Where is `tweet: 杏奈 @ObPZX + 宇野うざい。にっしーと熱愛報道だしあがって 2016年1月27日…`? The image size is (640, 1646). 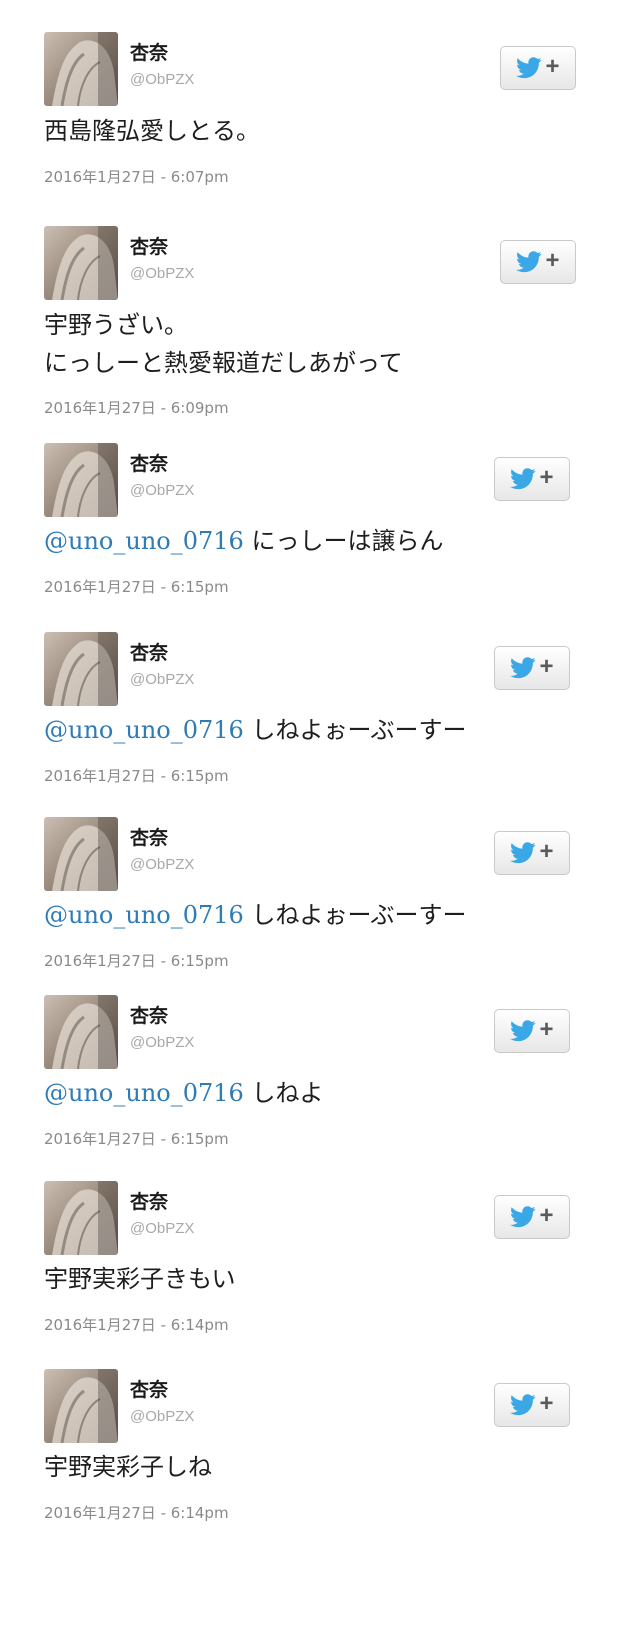 tweet: 杏奈 @ObPZX + 宇野うざい。にっしーと熱愛報道だしあがって 2016年1月27日… is located at coordinates (320, 323).